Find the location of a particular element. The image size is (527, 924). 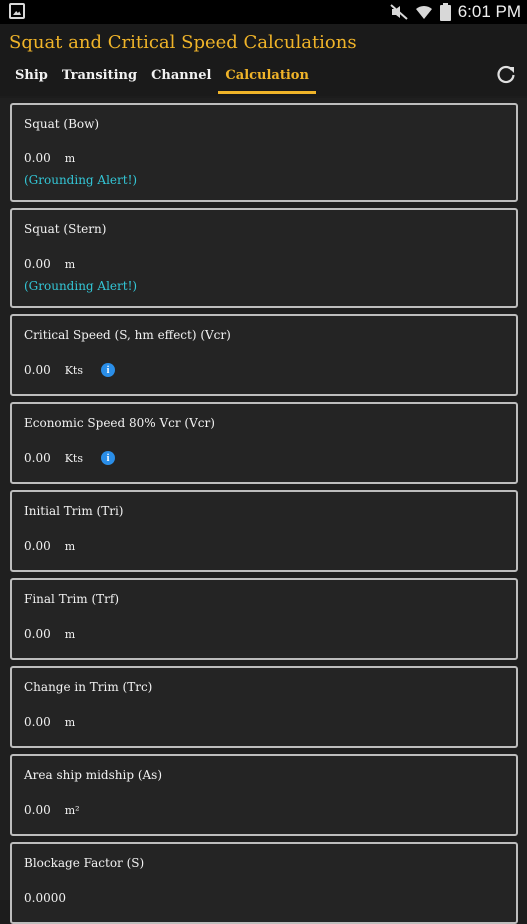

result-title: Squat (Stern) is located at coordinates (65, 229).